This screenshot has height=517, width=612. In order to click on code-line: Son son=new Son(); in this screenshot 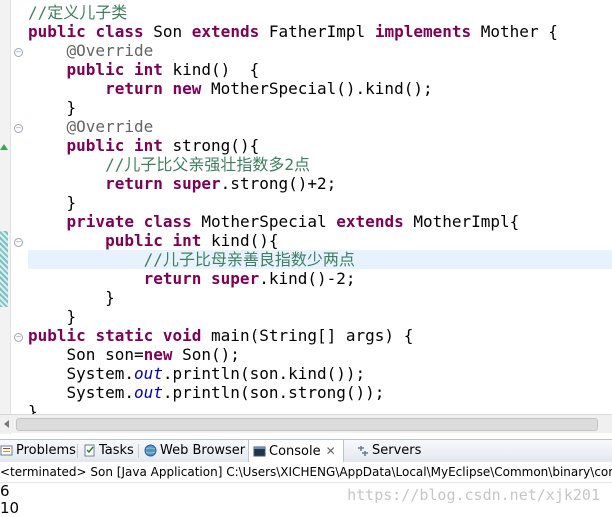, I will do `click(293, 354)`.